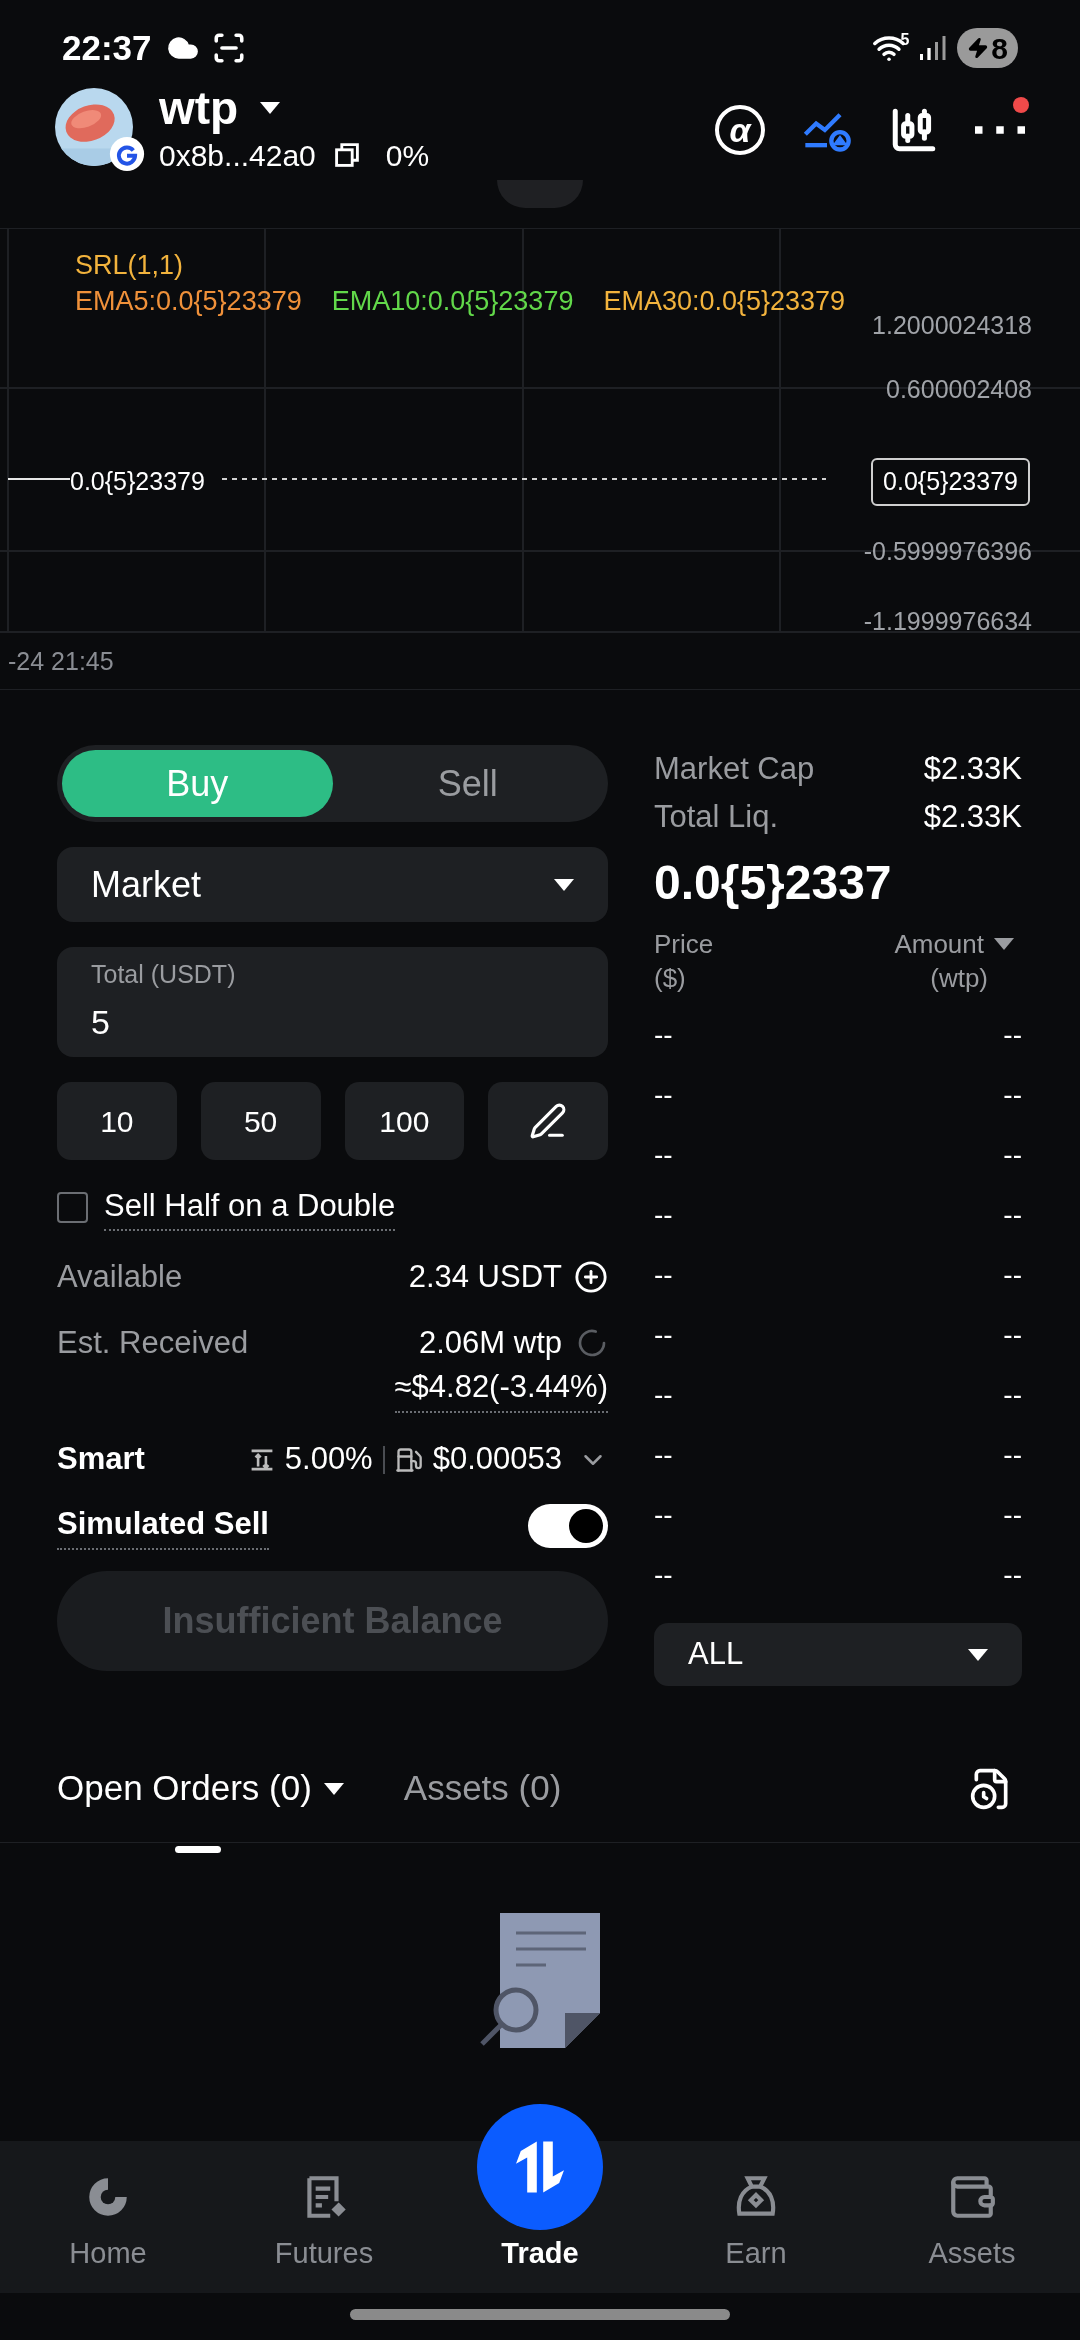 This screenshot has width=1080, height=2340. Describe the element at coordinates (501, 1388) in the screenshot. I see `estimated-value: ≈$4.82(-3.44%)` at that location.